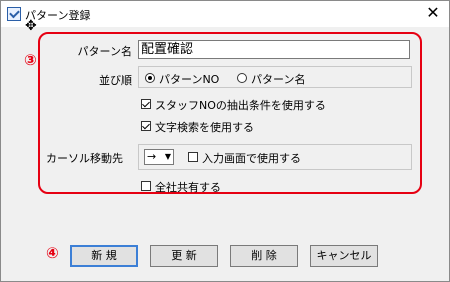  What do you see at coordinates (184, 256) in the screenshot?
I see `update-button: 更 新` at bounding box center [184, 256].